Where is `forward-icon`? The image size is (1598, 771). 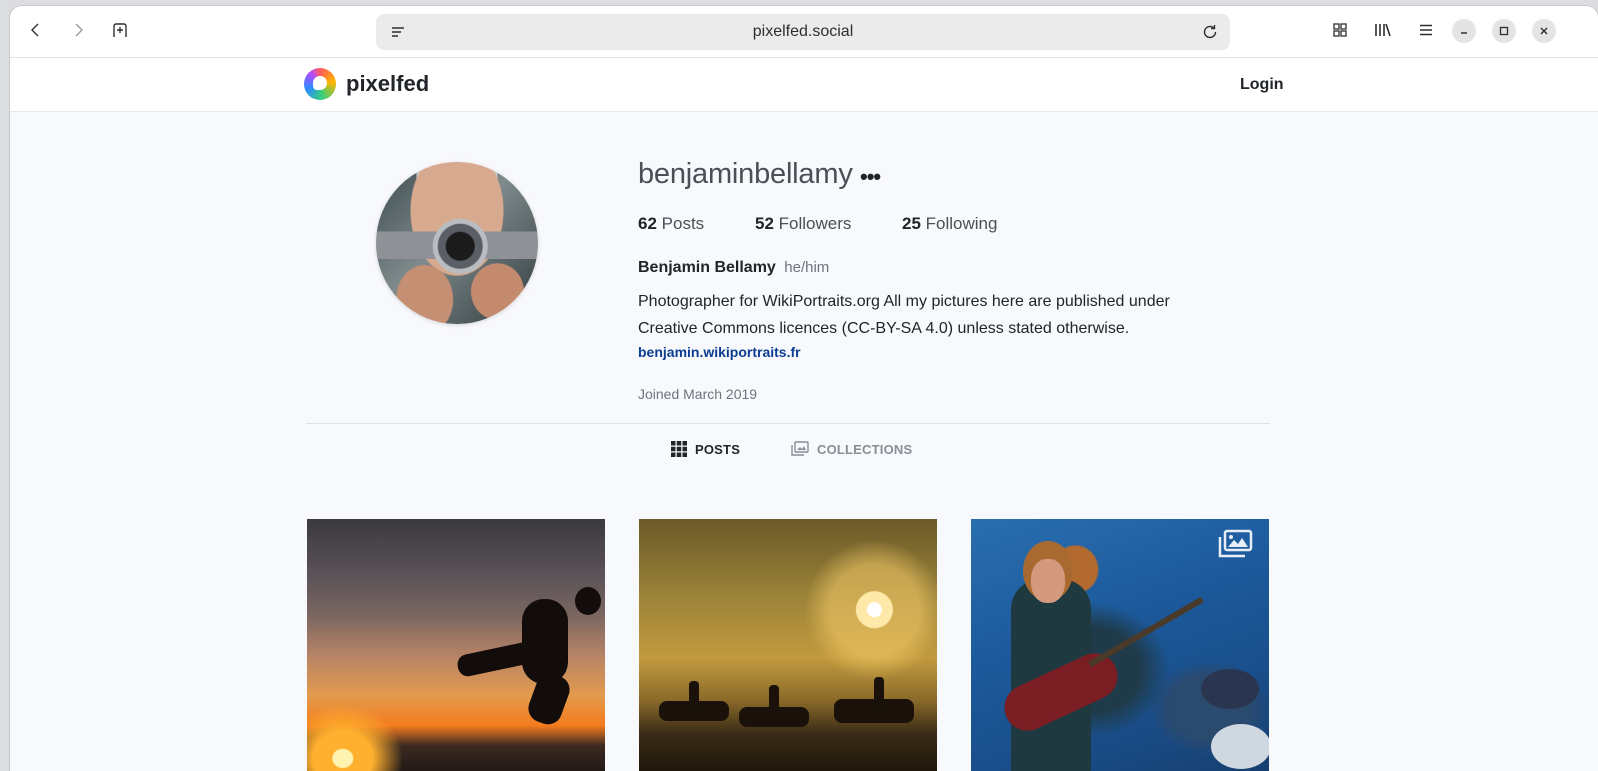 forward-icon is located at coordinates (78, 30).